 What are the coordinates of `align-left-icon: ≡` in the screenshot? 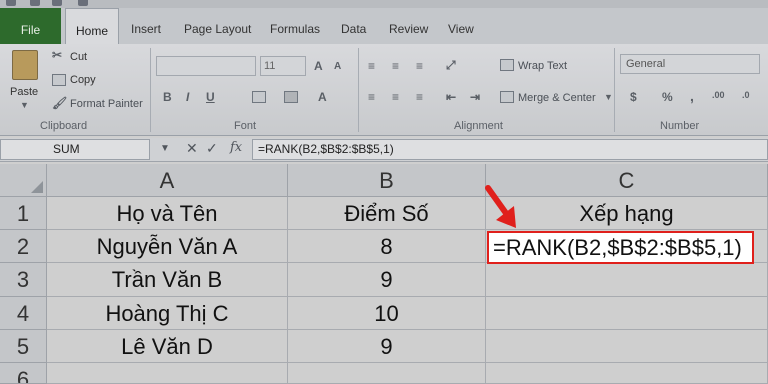 It's located at (371, 97).